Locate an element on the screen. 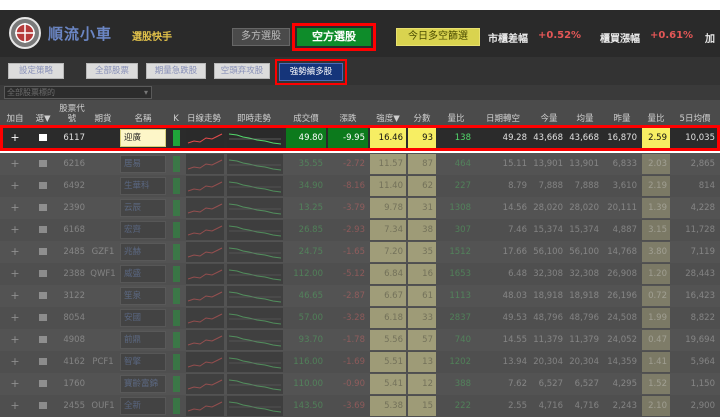 The width and height of the screenshot is (720, 418). col-header: 加自 is located at coordinates (15, 113).